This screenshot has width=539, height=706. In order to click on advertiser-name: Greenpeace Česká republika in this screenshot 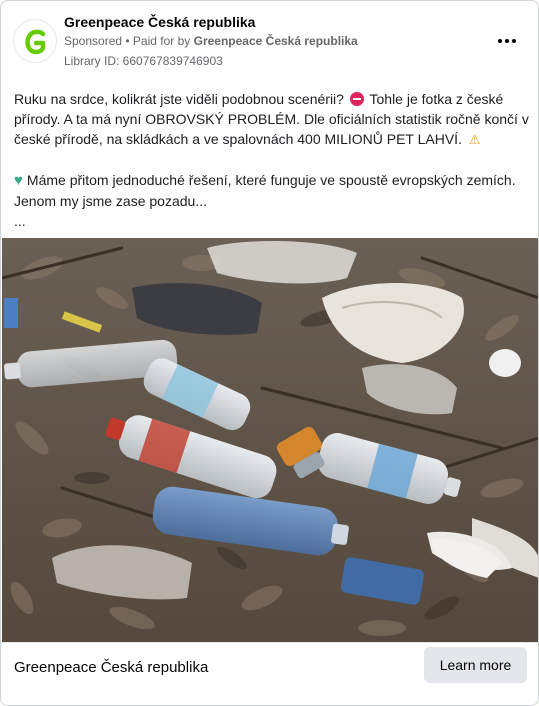, I will do `click(159, 22)`.